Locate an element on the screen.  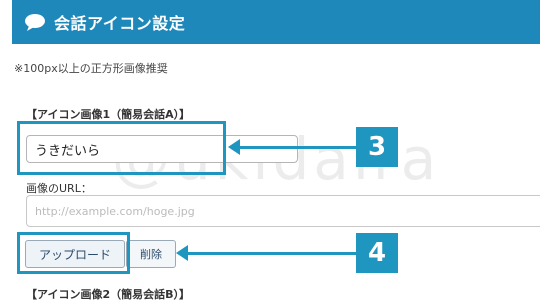
icon1-name-input: うきだいら is located at coordinates (162, 149).